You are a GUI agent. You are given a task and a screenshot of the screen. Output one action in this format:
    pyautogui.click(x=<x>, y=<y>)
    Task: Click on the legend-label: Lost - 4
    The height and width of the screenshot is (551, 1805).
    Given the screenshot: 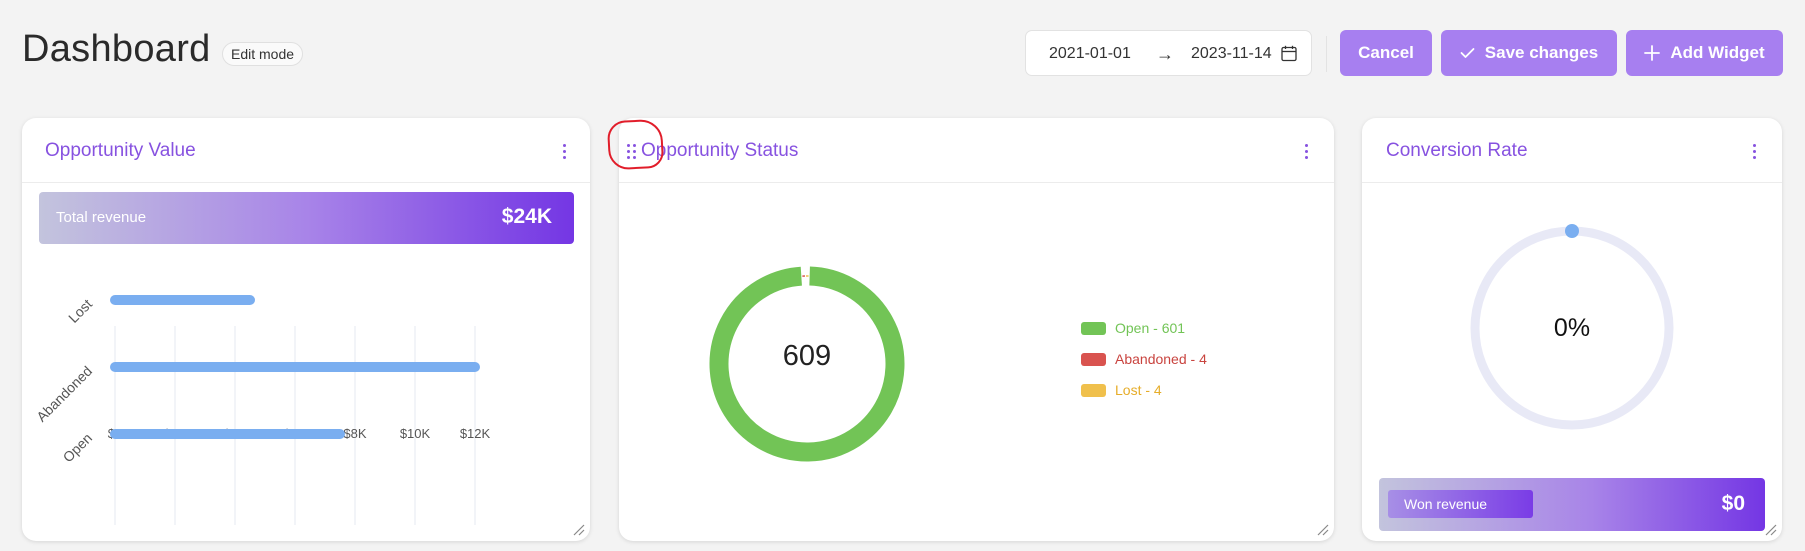 What is the action you would take?
    pyautogui.click(x=1138, y=390)
    